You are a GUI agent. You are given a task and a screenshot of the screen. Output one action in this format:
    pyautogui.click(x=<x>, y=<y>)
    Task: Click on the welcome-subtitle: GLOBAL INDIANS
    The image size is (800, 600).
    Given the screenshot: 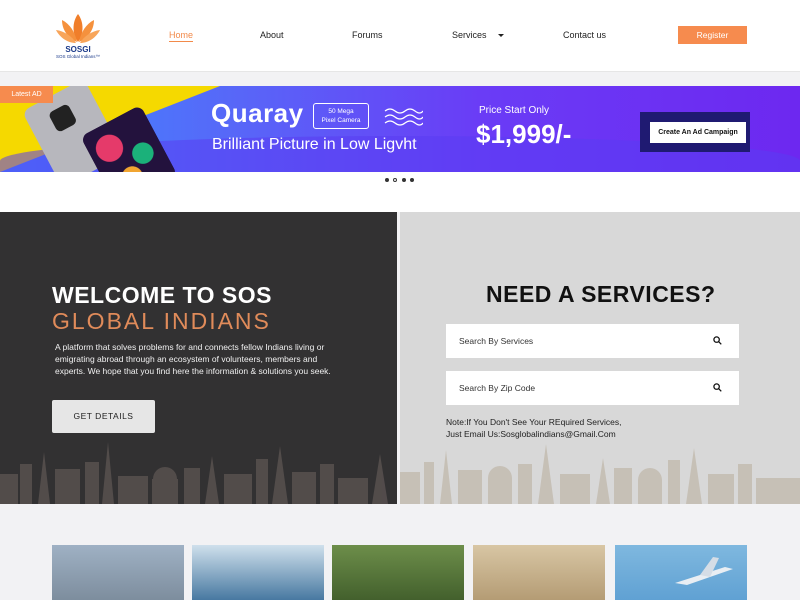 What is the action you would take?
    pyautogui.click(x=161, y=321)
    